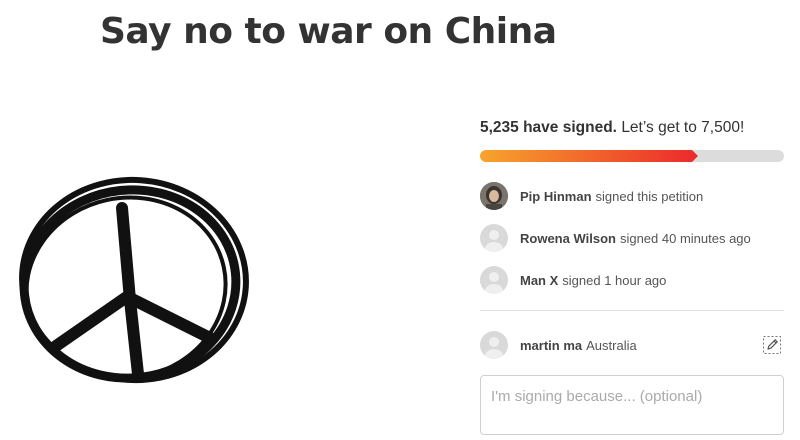 This screenshot has height=440, width=800. Describe the element at coordinates (568, 238) in the screenshot. I see `signer-name: Rowena Wilson` at that location.